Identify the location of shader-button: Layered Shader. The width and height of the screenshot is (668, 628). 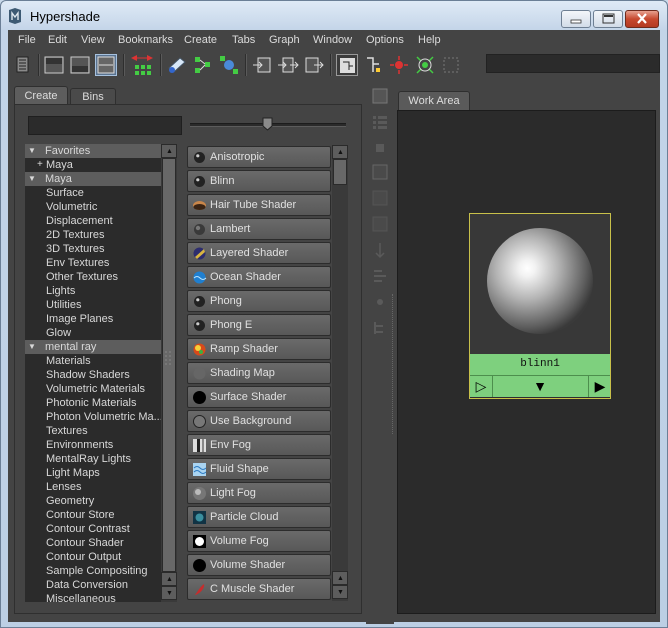
(259, 253).